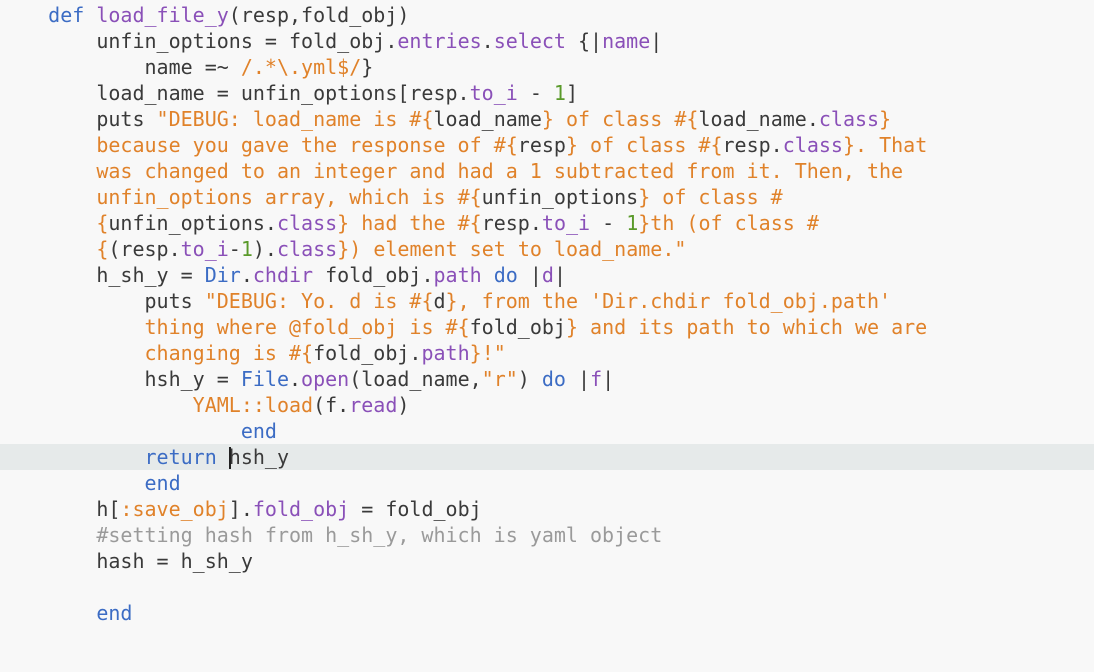 This screenshot has height=672, width=1094. Describe the element at coordinates (547, 93) in the screenshot. I see `code-line: load_name = unfin_options[resp.to_i - 1]` at that location.